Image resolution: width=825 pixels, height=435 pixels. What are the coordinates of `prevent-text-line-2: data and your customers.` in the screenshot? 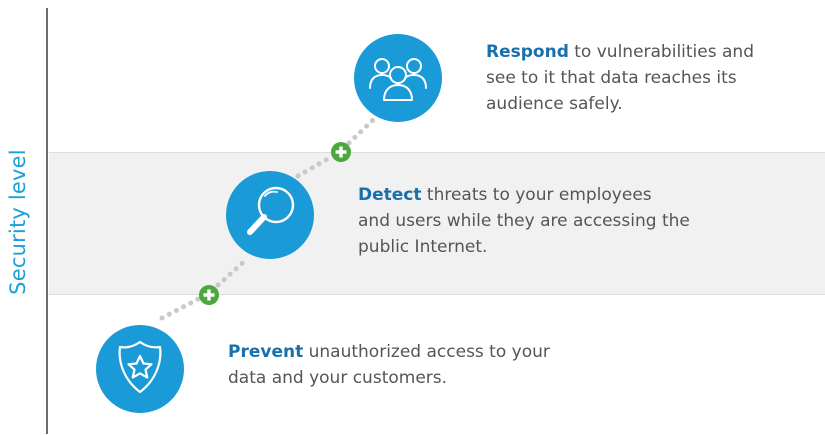 It's located at (338, 378).